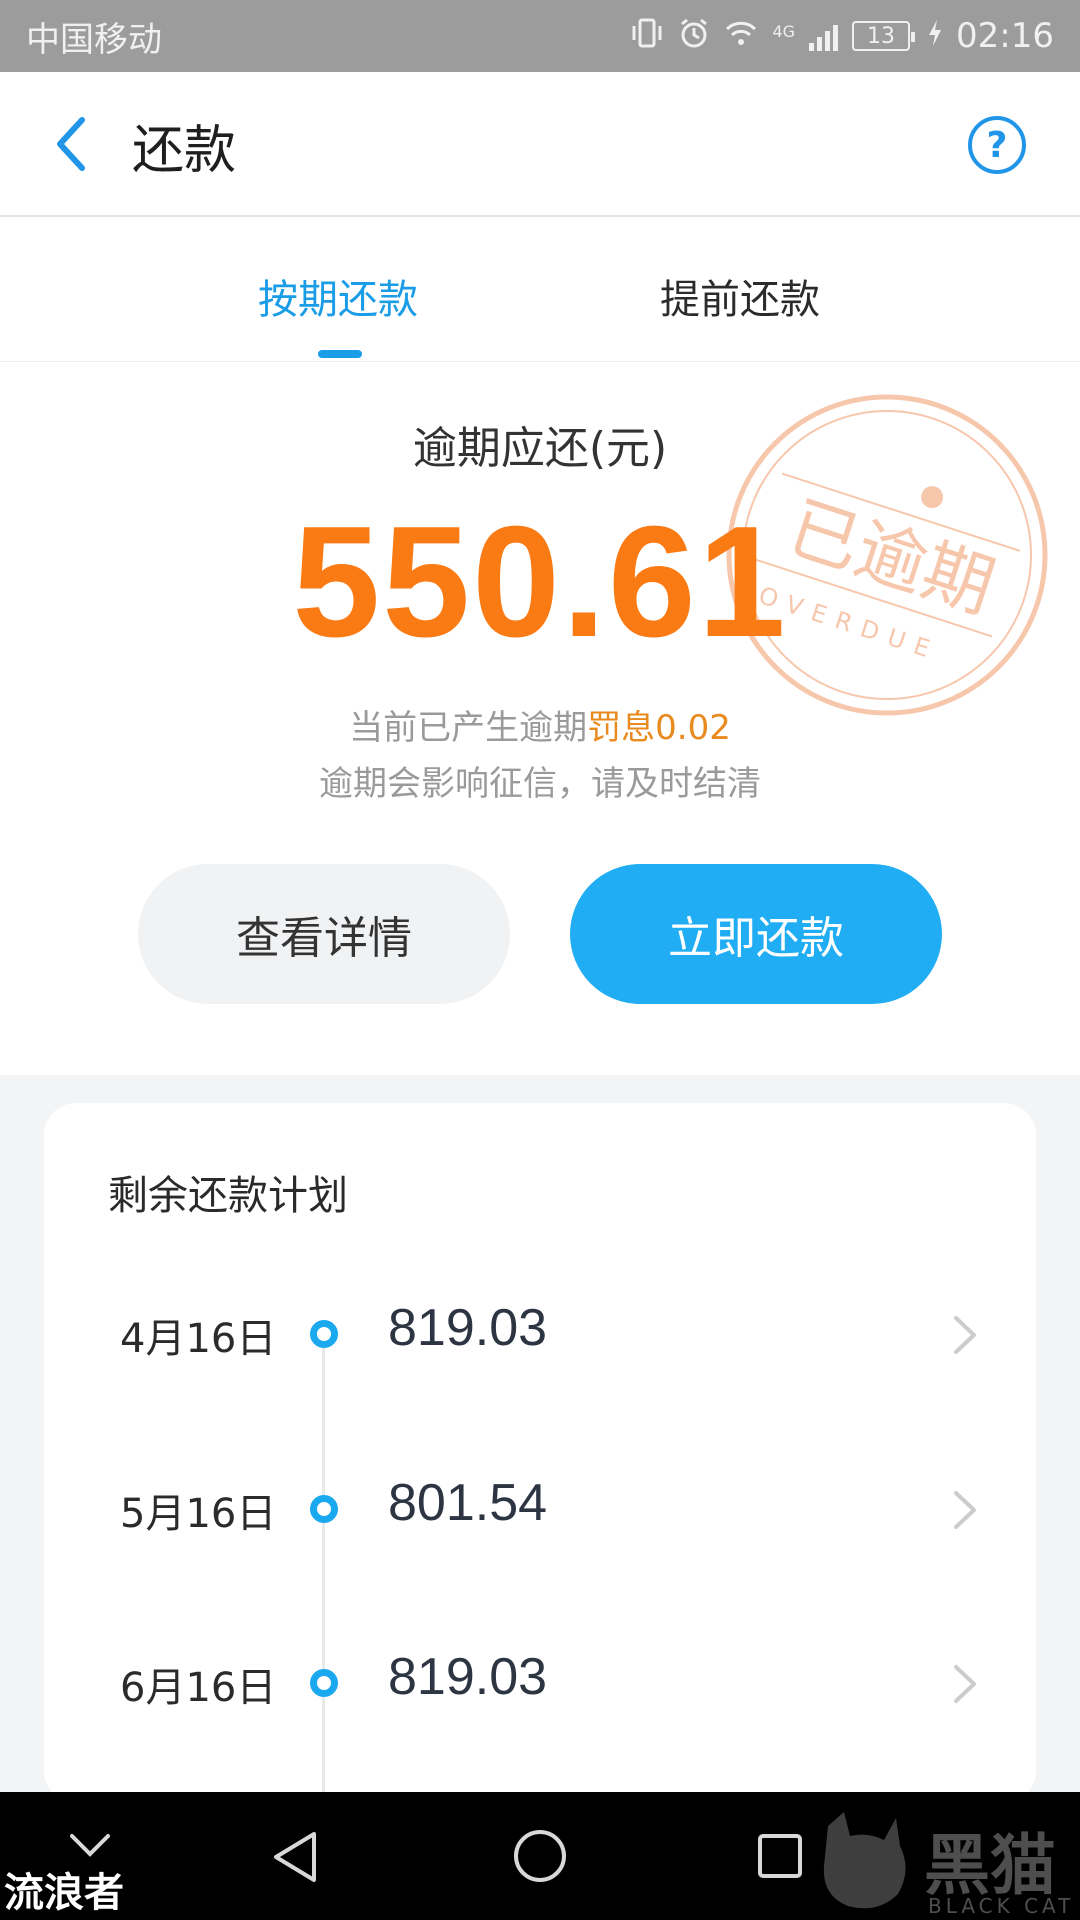 The image size is (1080, 1920). What do you see at coordinates (935, 36) in the screenshot?
I see `charging-icon` at bounding box center [935, 36].